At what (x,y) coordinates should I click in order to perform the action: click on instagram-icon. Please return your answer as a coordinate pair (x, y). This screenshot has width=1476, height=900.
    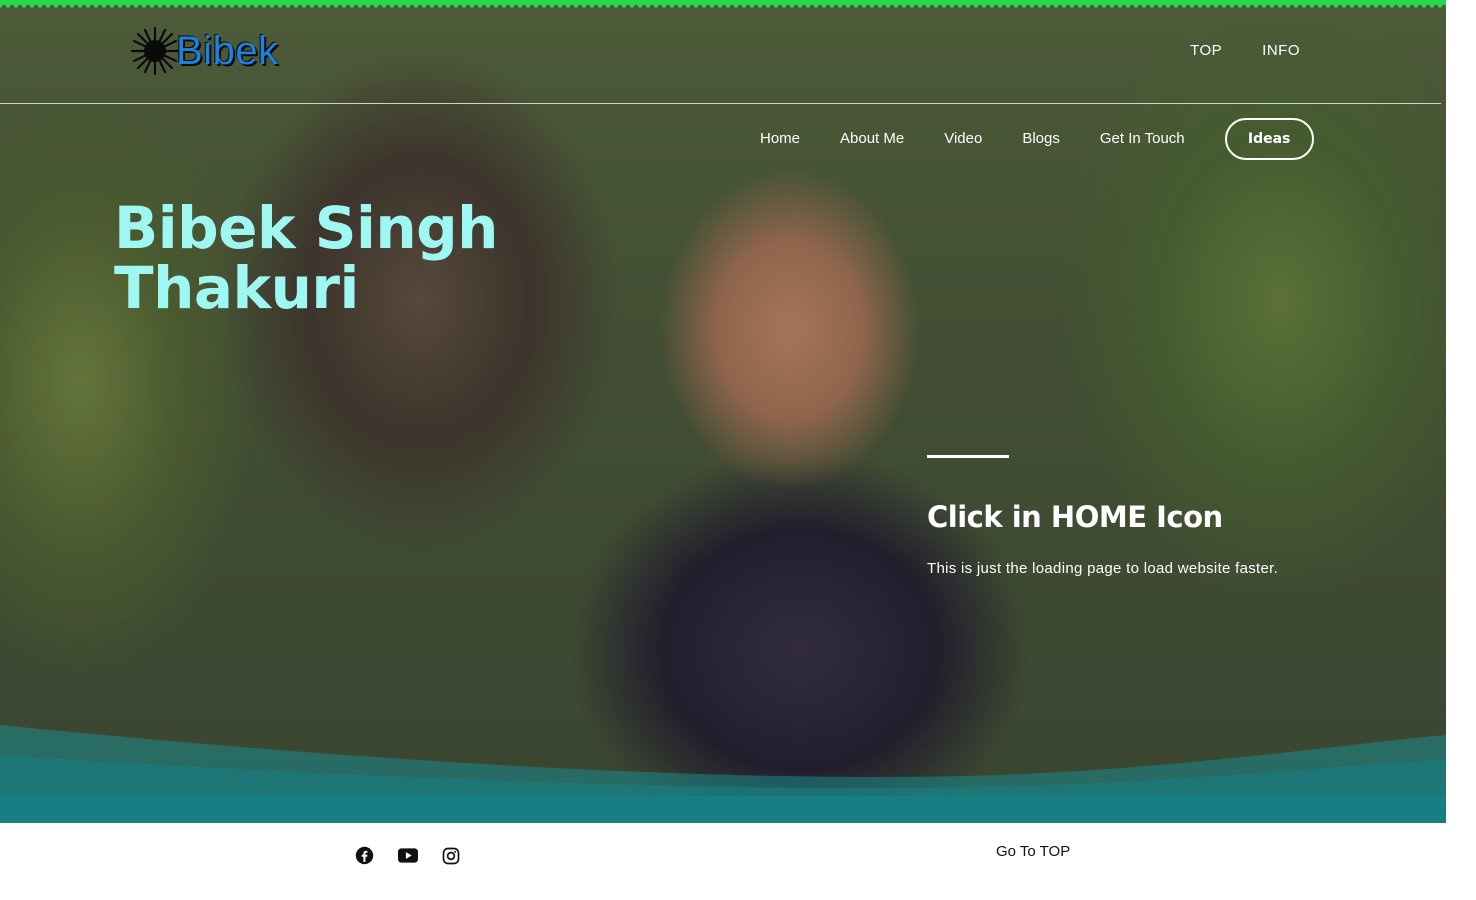
    Looking at the image, I should click on (450, 855).